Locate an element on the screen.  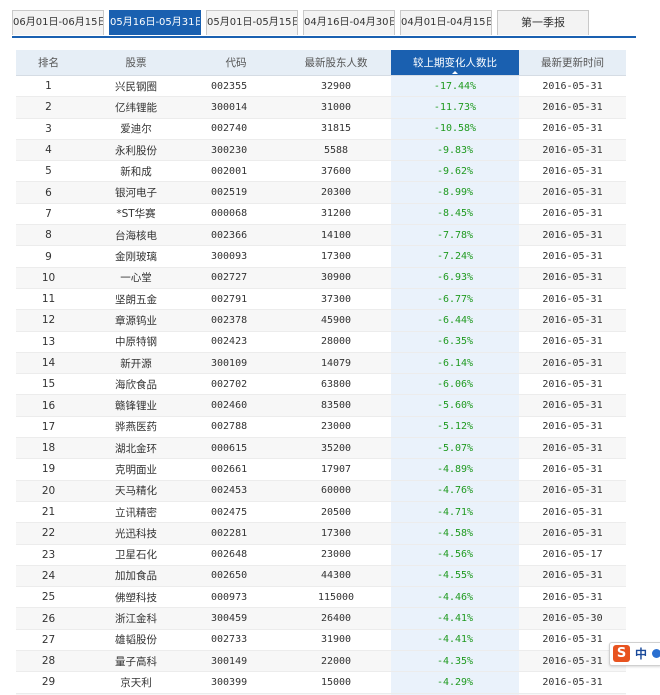
cell-stock-name: 永利股份 is located at coordinates (136, 150).